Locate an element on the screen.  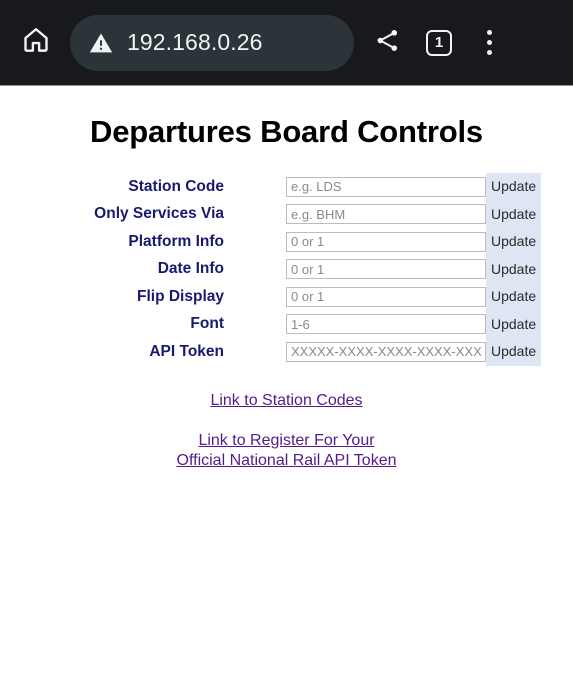
station-codes-link-row: Link to Station Codes is located at coordinates (286, 401).